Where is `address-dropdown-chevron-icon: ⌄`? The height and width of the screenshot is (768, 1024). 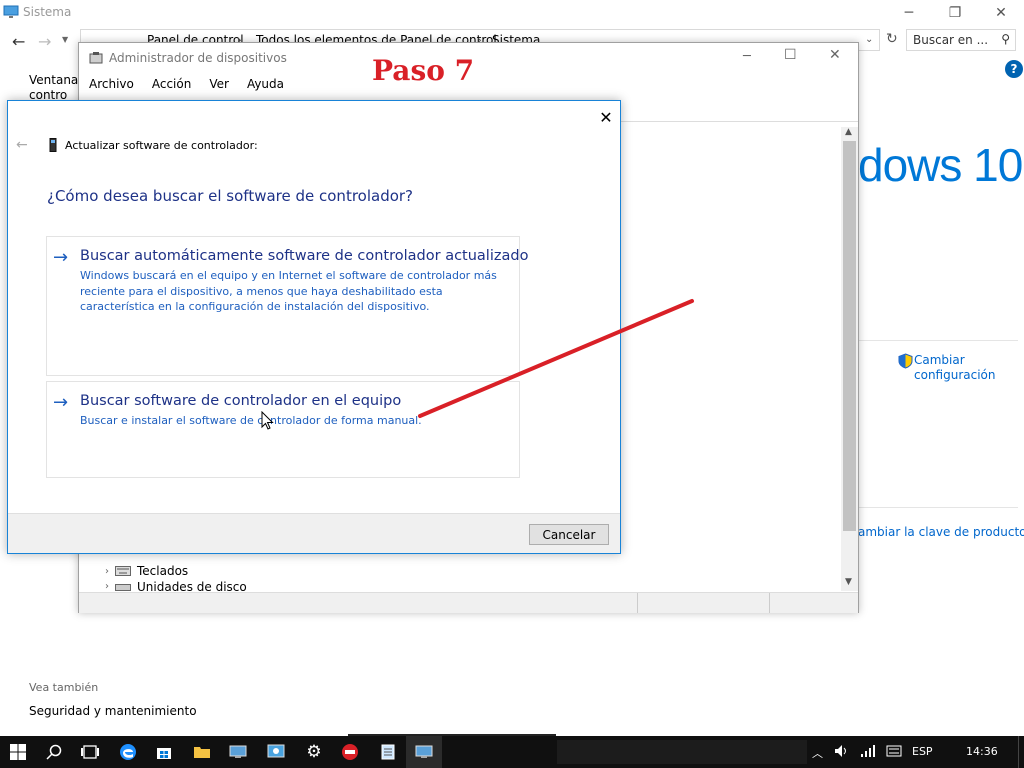
address-dropdown-chevron-icon: ⌄ is located at coordinates (869, 39).